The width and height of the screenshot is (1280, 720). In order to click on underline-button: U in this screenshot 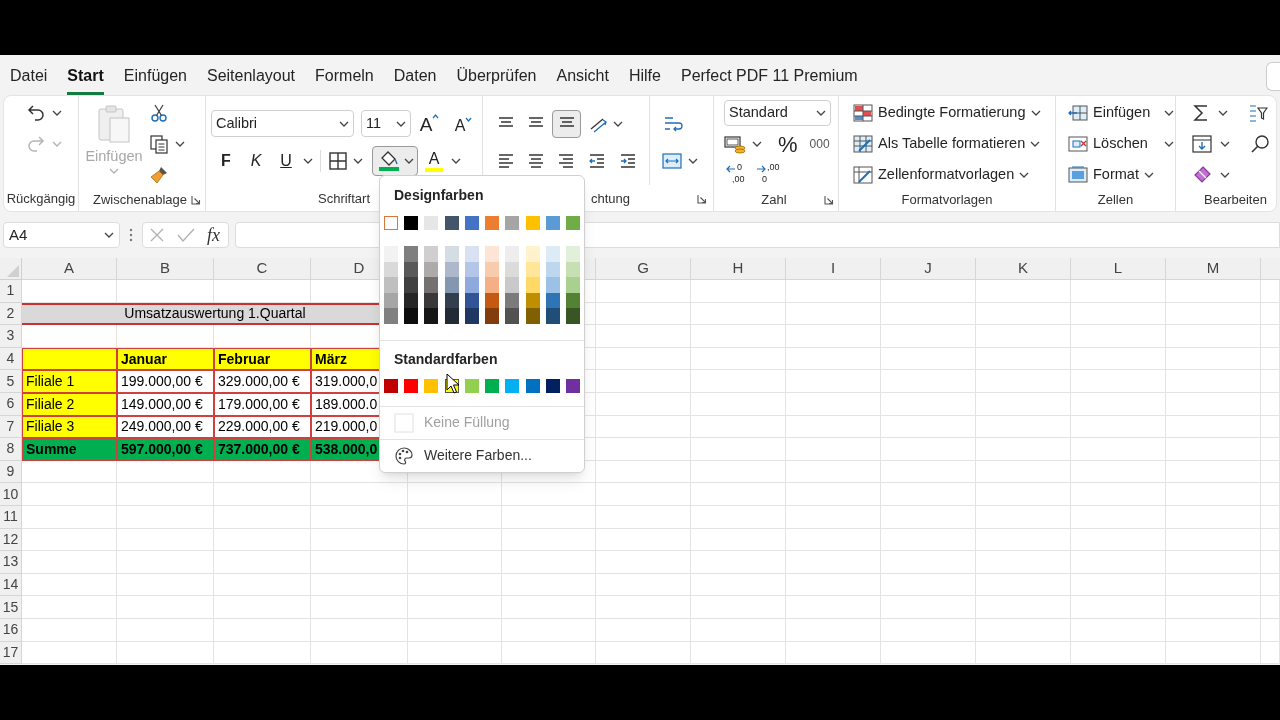, I will do `click(286, 160)`.